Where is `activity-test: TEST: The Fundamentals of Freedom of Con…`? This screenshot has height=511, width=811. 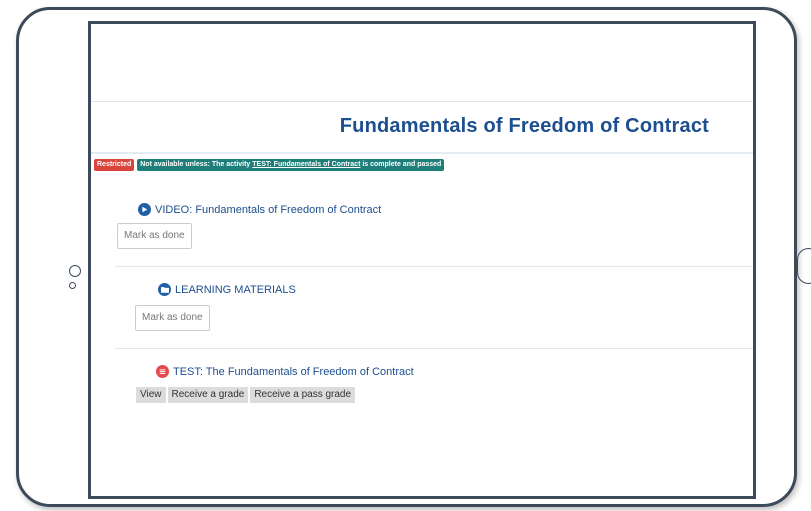 activity-test: TEST: The Fundamentals of Freedom of Con… is located at coordinates (285, 371).